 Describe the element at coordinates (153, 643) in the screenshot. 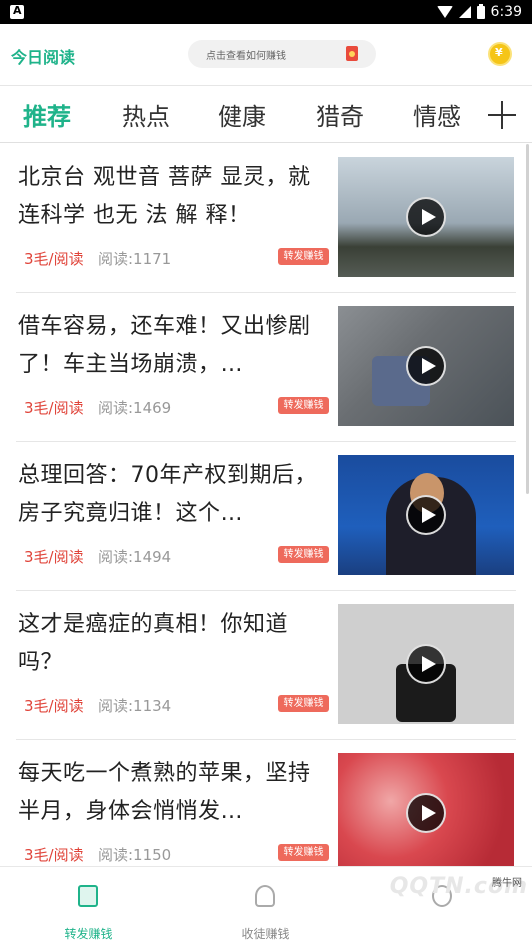

I see `article-title: 这才是癌症的真相！你知道吗？` at that location.